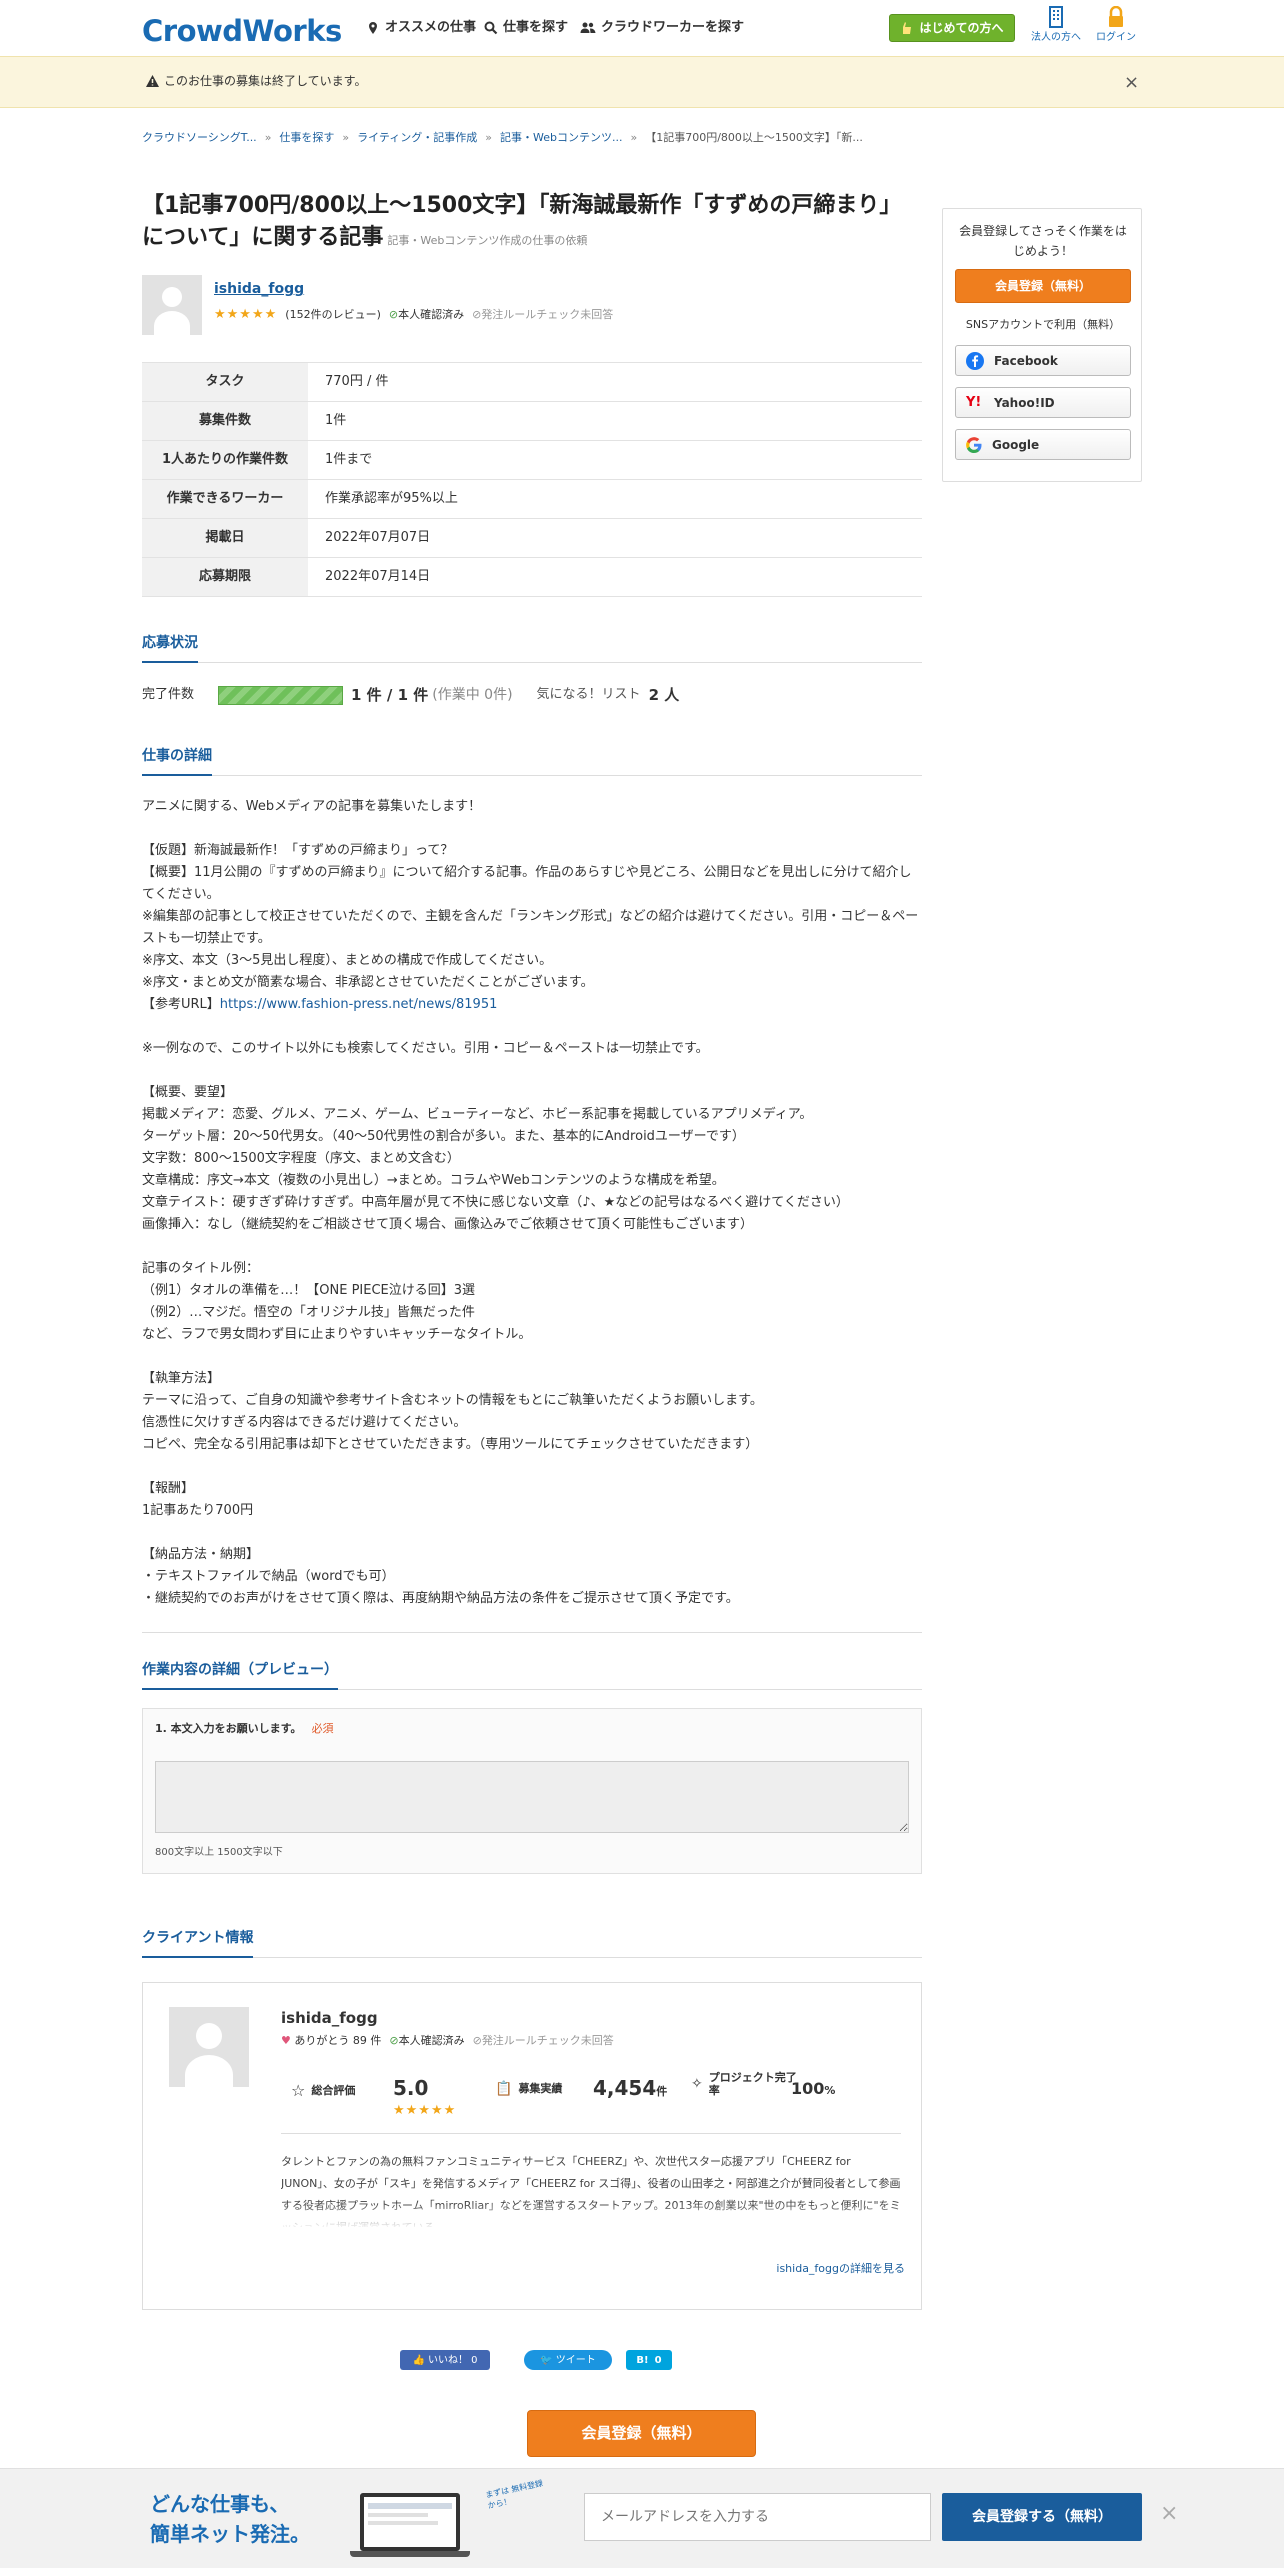 The image size is (1284, 2568). What do you see at coordinates (532, 761) in the screenshot?
I see `details-heading: 仕事の詳細` at bounding box center [532, 761].